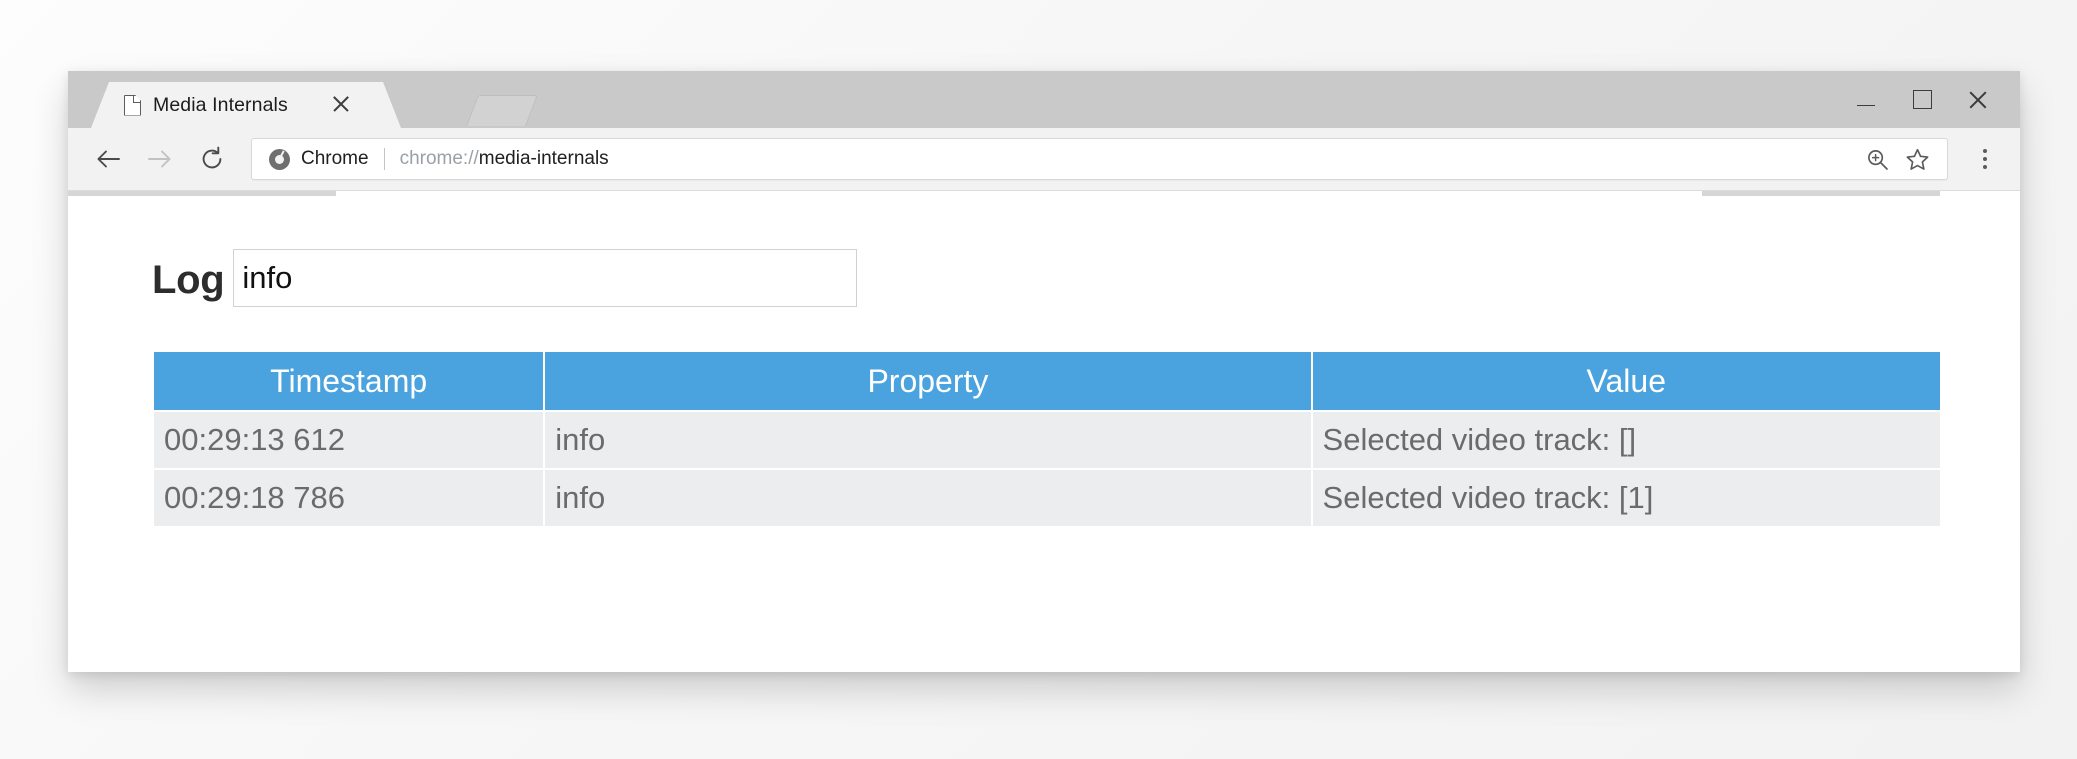 The width and height of the screenshot is (2077, 759). I want to click on window-maximize-button, so click(1922, 100).